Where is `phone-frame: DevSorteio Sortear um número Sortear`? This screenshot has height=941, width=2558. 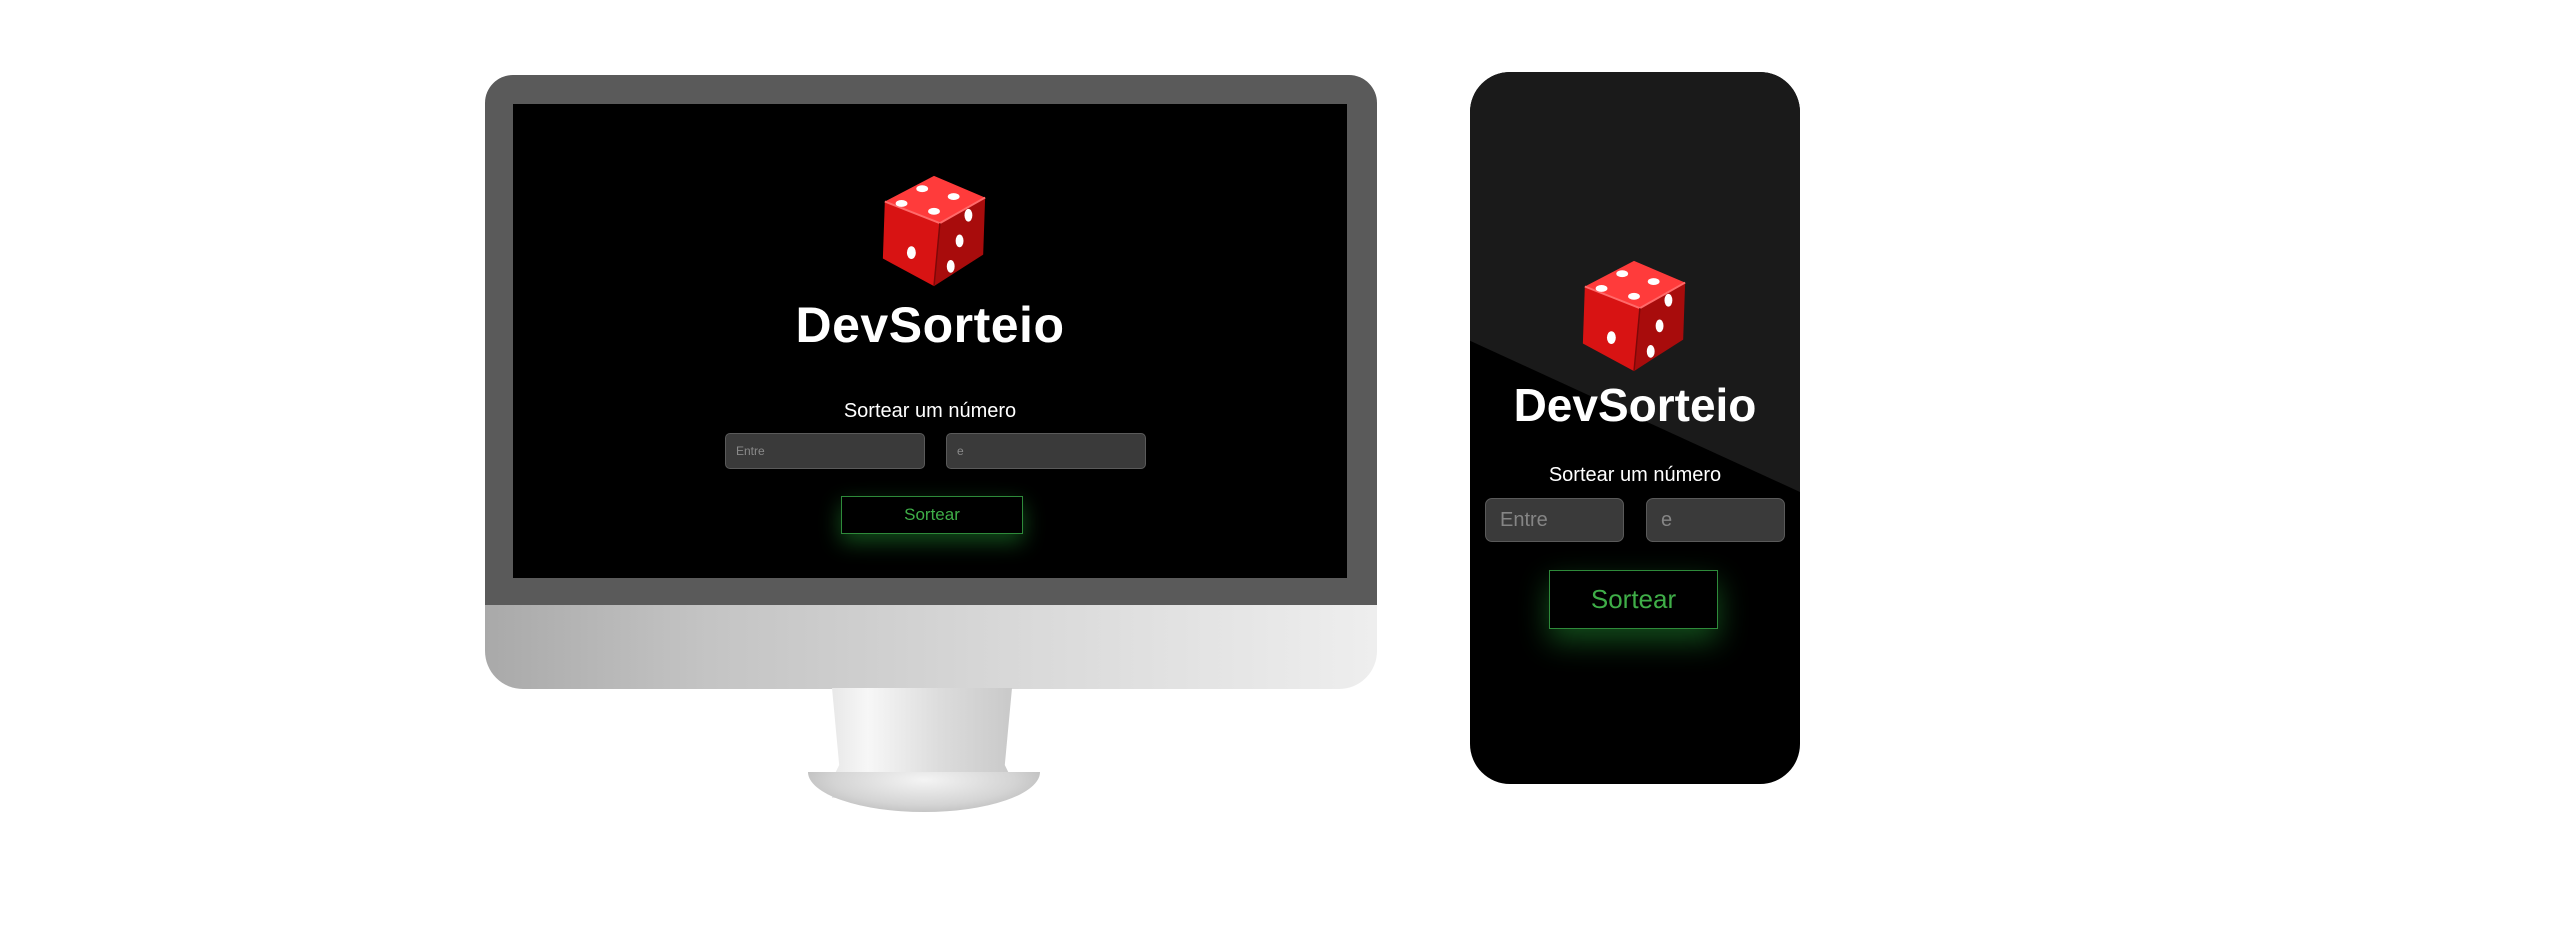 phone-frame: DevSorteio Sortear um número Sortear is located at coordinates (1635, 428).